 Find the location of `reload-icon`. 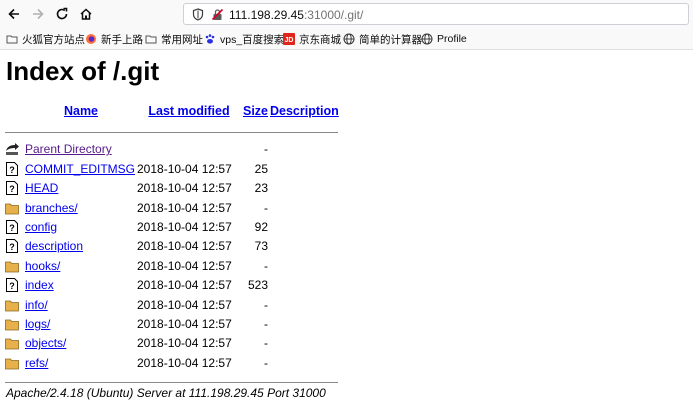

reload-icon is located at coordinates (62, 13).